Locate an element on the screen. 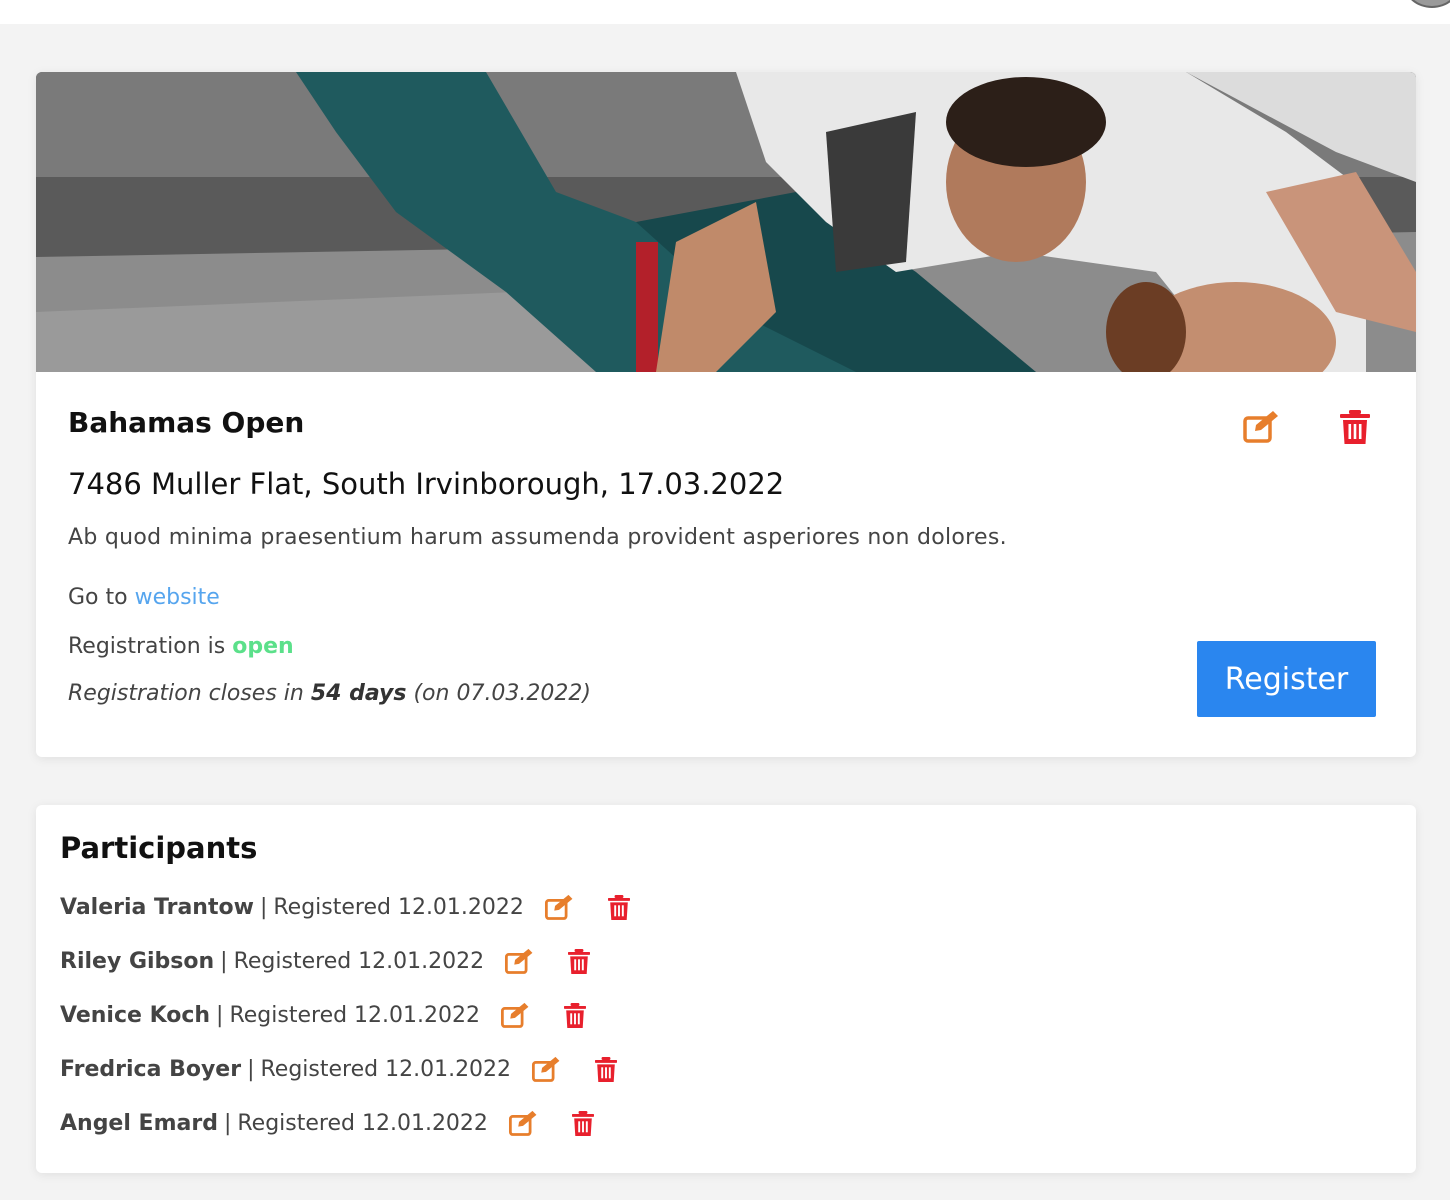 The image size is (1450, 1200). event-title: Bahamas Open is located at coordinates (186, 422).